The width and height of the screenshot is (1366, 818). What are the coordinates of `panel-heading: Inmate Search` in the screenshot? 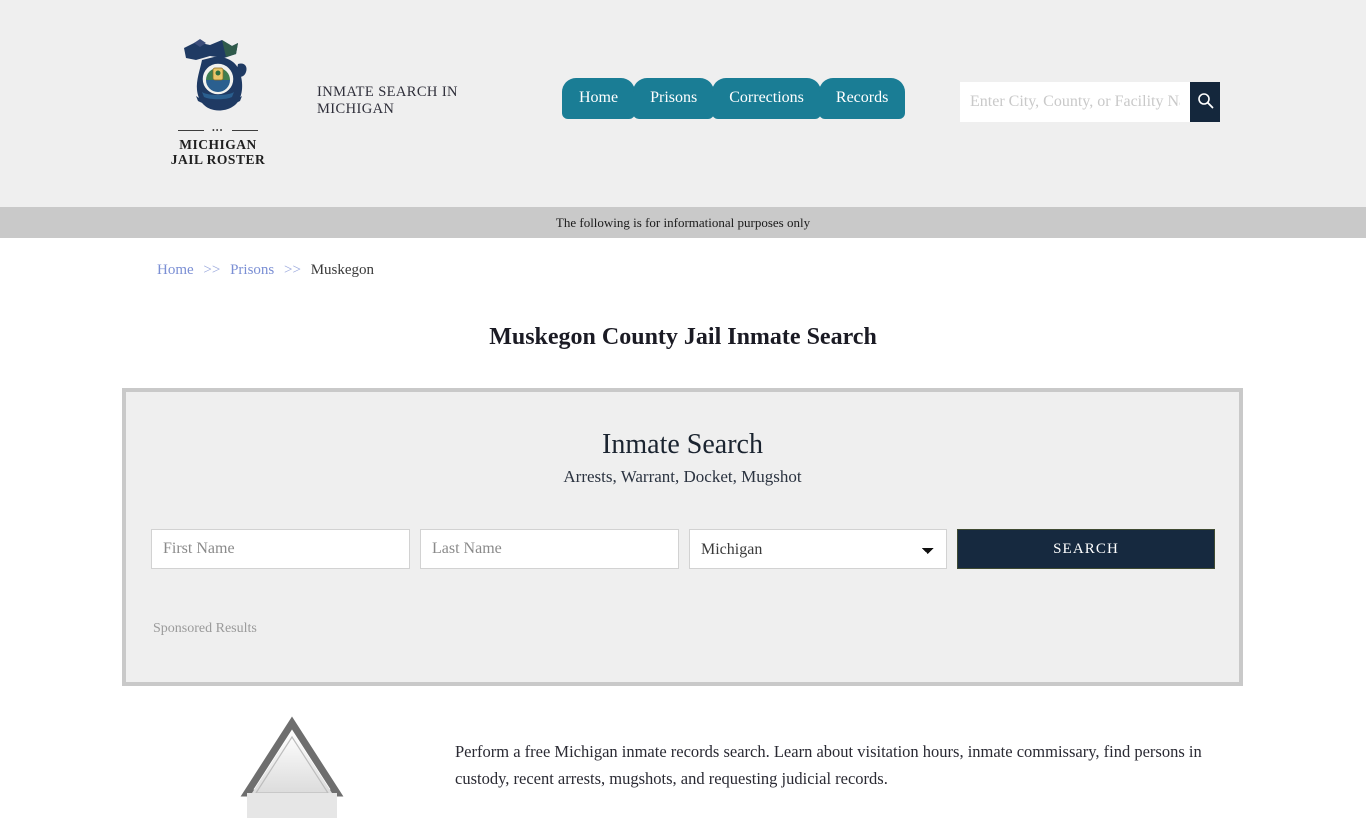 It's located at (682, 444).